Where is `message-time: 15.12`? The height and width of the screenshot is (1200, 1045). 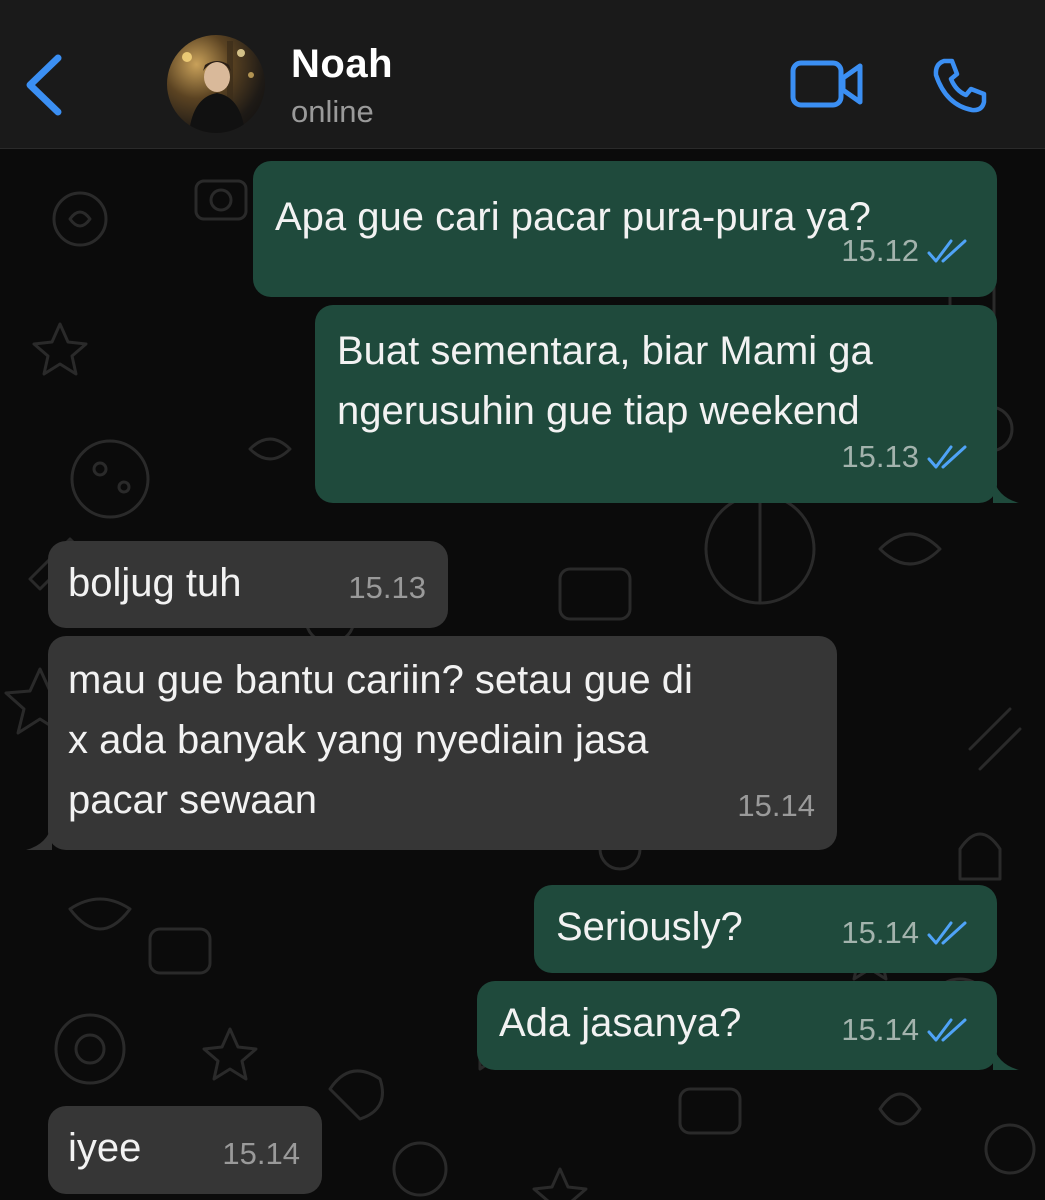 message-time: 15.12 is located at coordinates (880, 250).